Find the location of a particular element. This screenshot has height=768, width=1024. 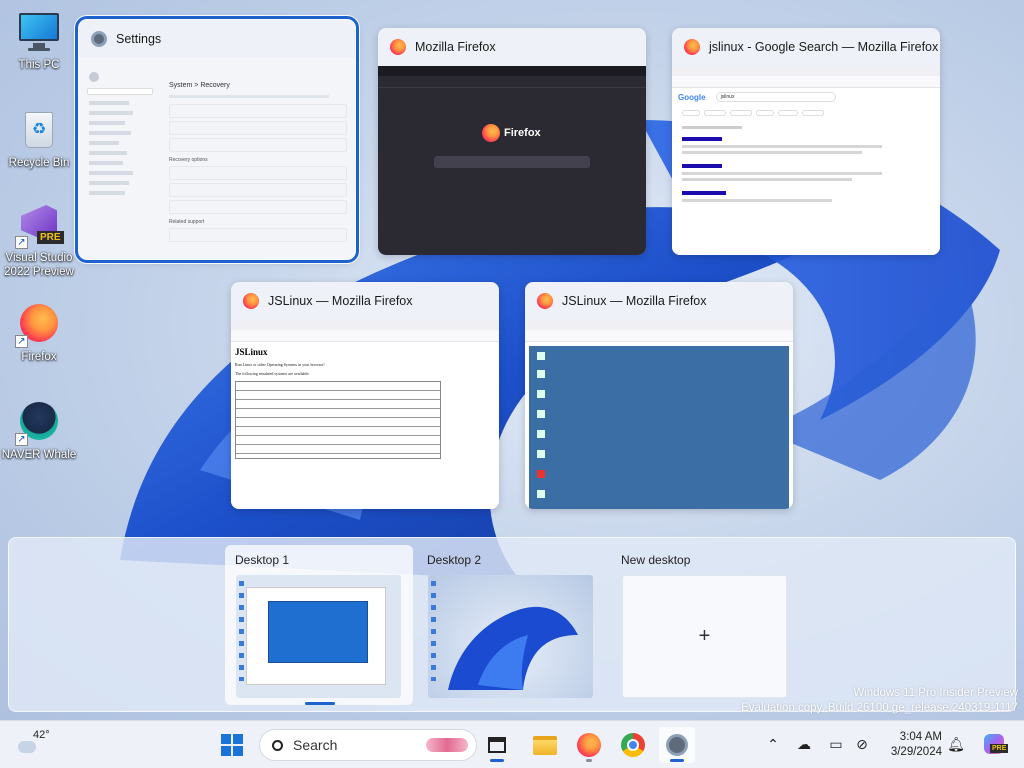

chrome-taskbar-button is located at coordinates (633, 745).